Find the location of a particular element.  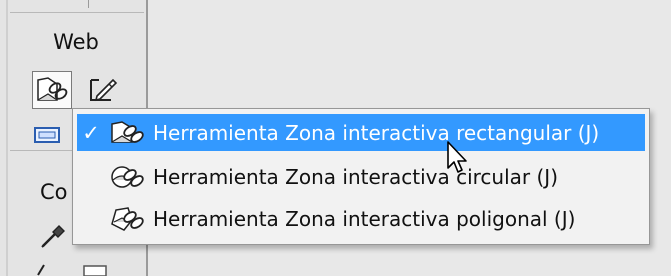

pencil-icon is located at coordinates (41, 270).